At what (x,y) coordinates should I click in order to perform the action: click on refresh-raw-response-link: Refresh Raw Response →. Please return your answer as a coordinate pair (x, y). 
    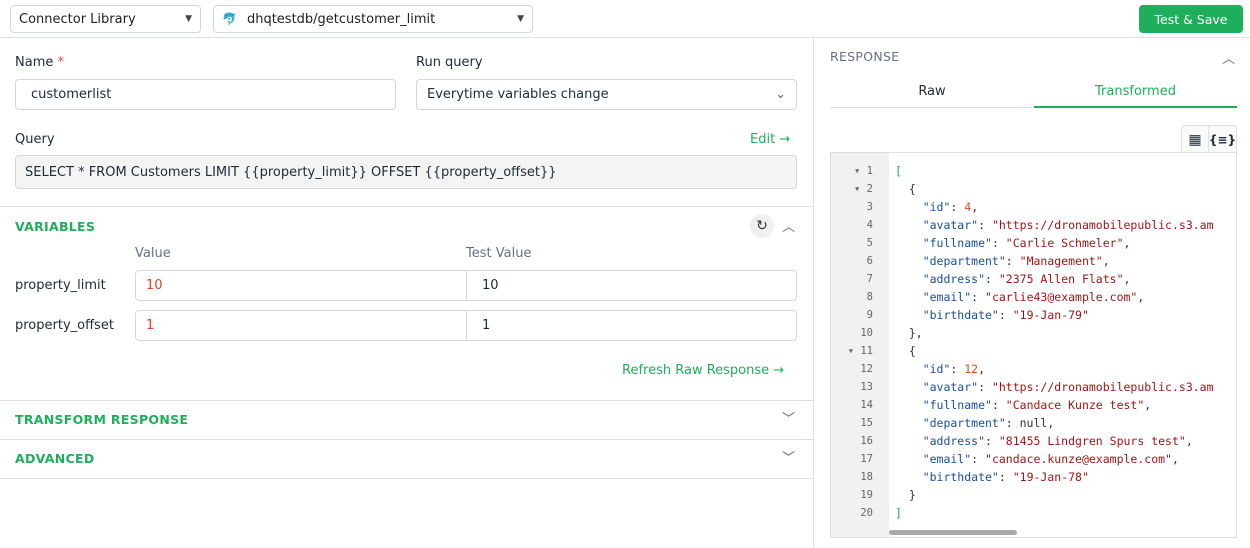
    Looking at the image, I should click on (703, 370).